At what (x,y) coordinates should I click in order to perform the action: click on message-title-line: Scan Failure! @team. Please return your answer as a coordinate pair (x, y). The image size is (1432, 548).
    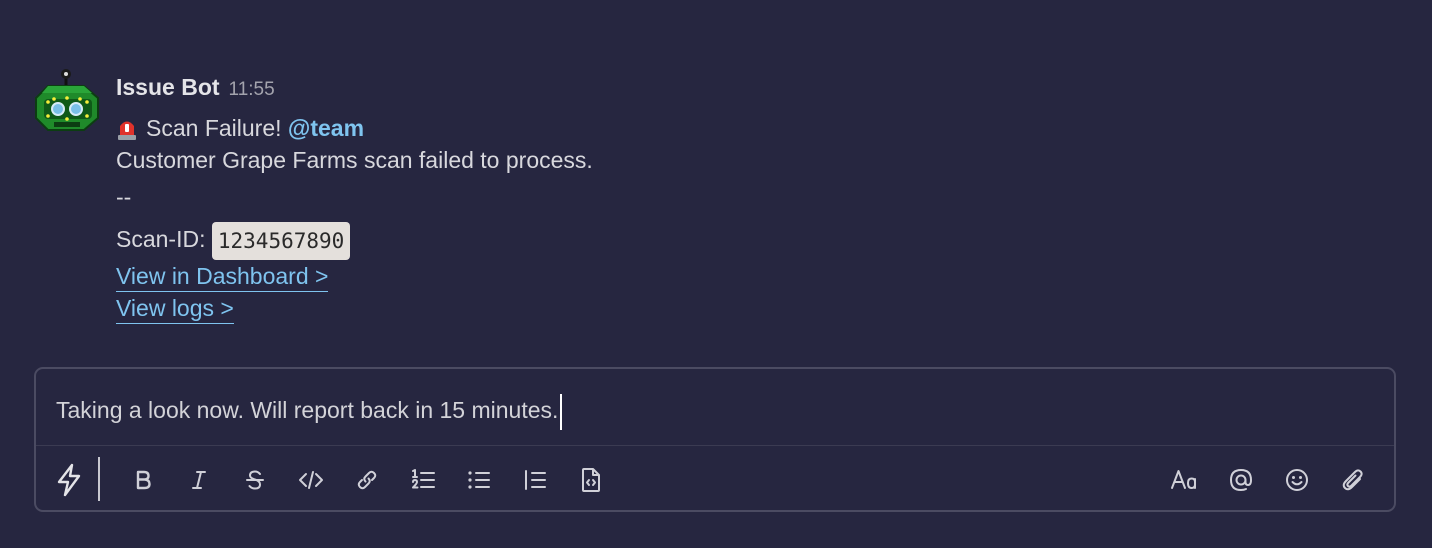
    Looking at the image, I should click on (755, 128).